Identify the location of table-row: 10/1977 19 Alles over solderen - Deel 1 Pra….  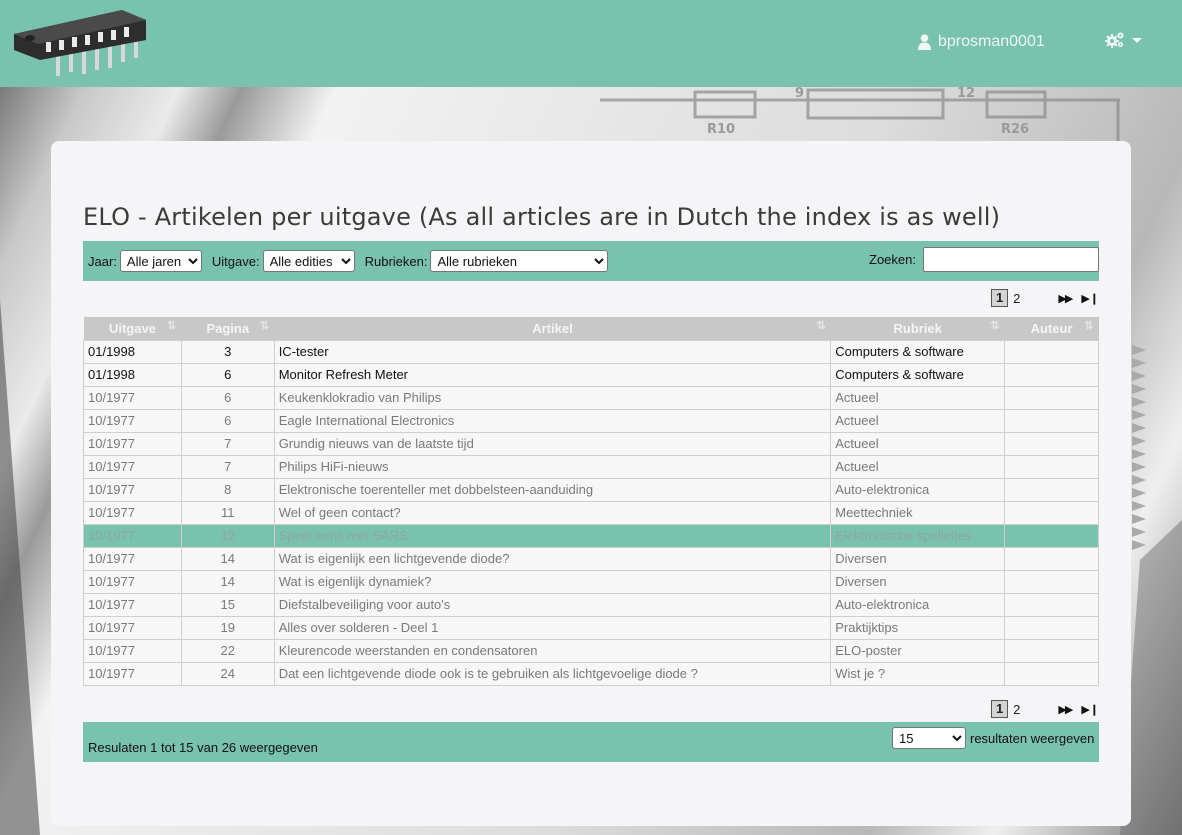
(591, 627).